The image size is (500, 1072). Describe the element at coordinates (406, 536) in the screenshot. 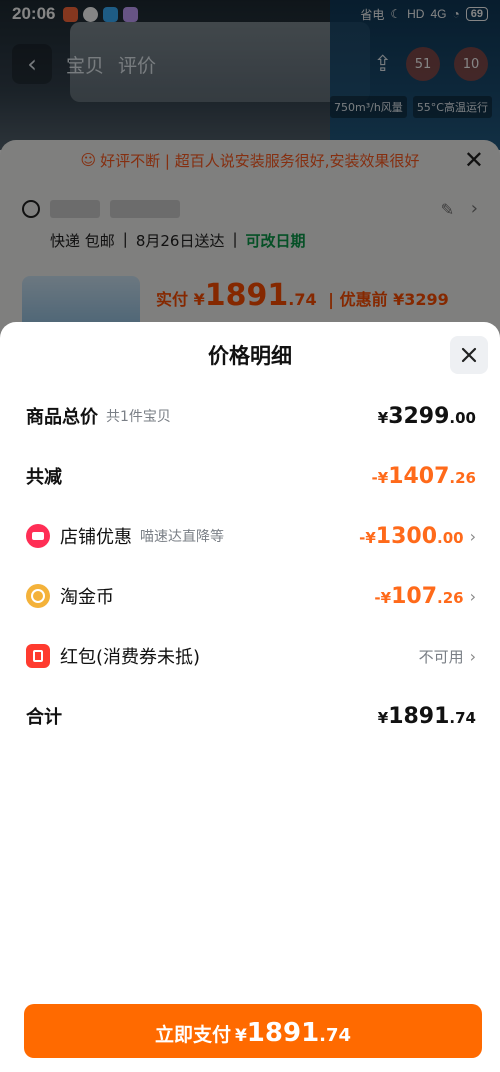

I see `value-int: 1300` at that location.